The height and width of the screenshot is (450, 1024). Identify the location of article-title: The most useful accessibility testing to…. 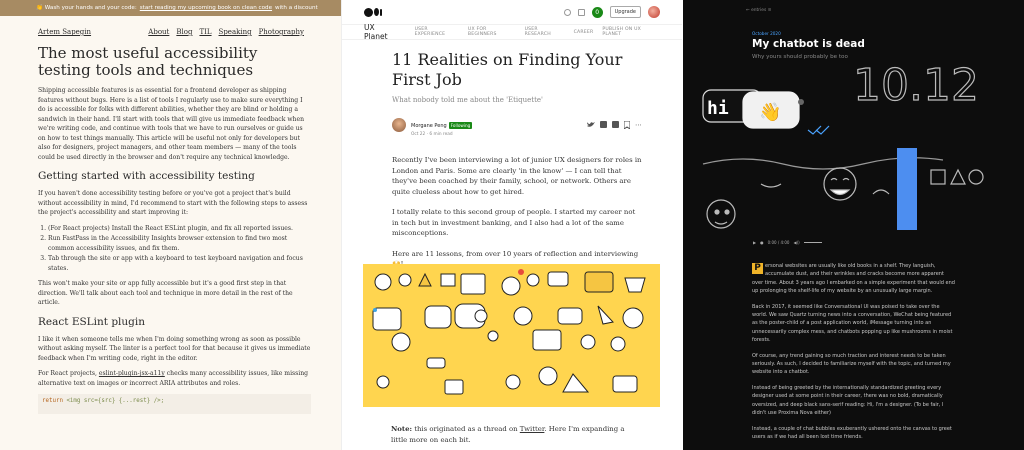
(148, 61).